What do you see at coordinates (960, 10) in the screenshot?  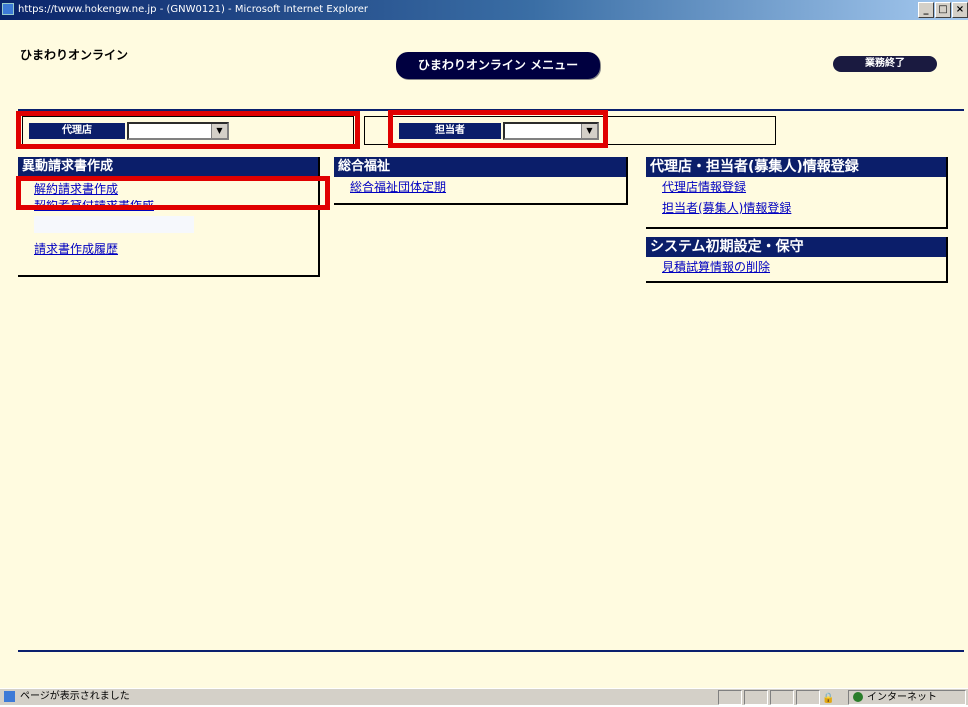 I see `close-button: ×` at bounding box center [960, 10].